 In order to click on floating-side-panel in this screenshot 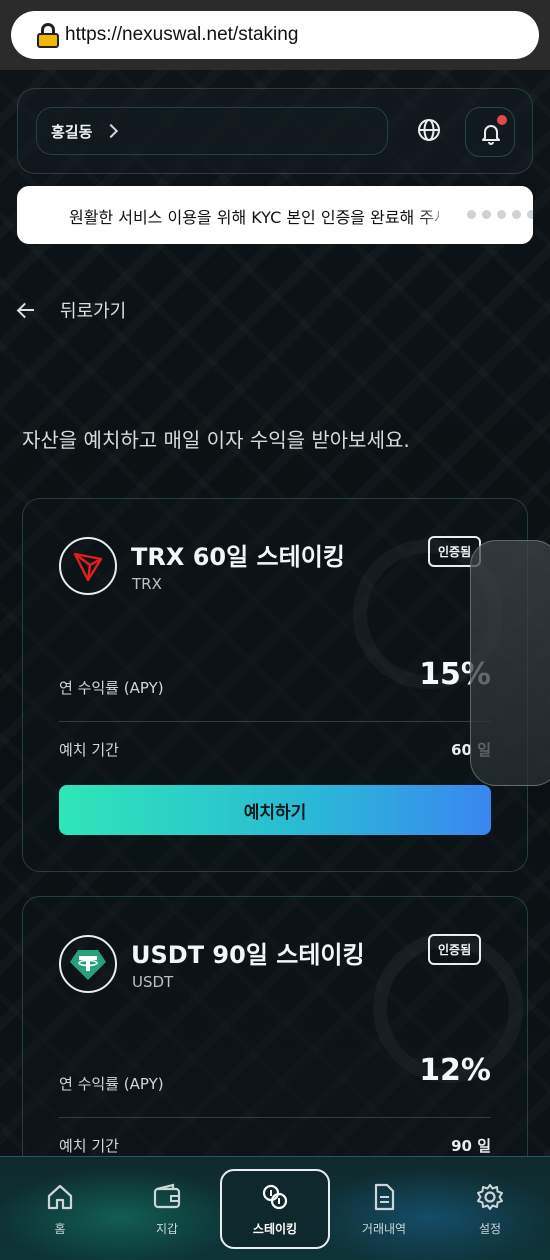, I will do `click(510, 663)`.